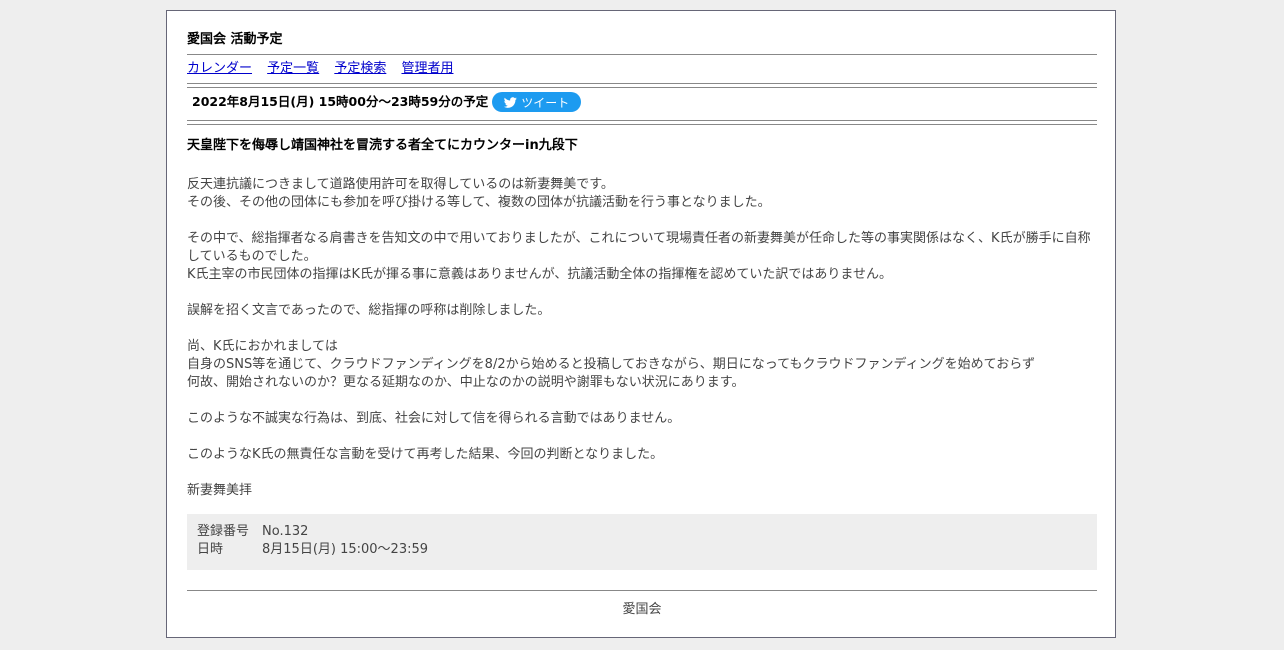  What do you see at coordinates (434, 418) in the screenshot?
I see `body-paragraph: このような不誠実な行為は、到底、社会に対して信を得られる言動ではありません。` at bounding box center [434, 418].